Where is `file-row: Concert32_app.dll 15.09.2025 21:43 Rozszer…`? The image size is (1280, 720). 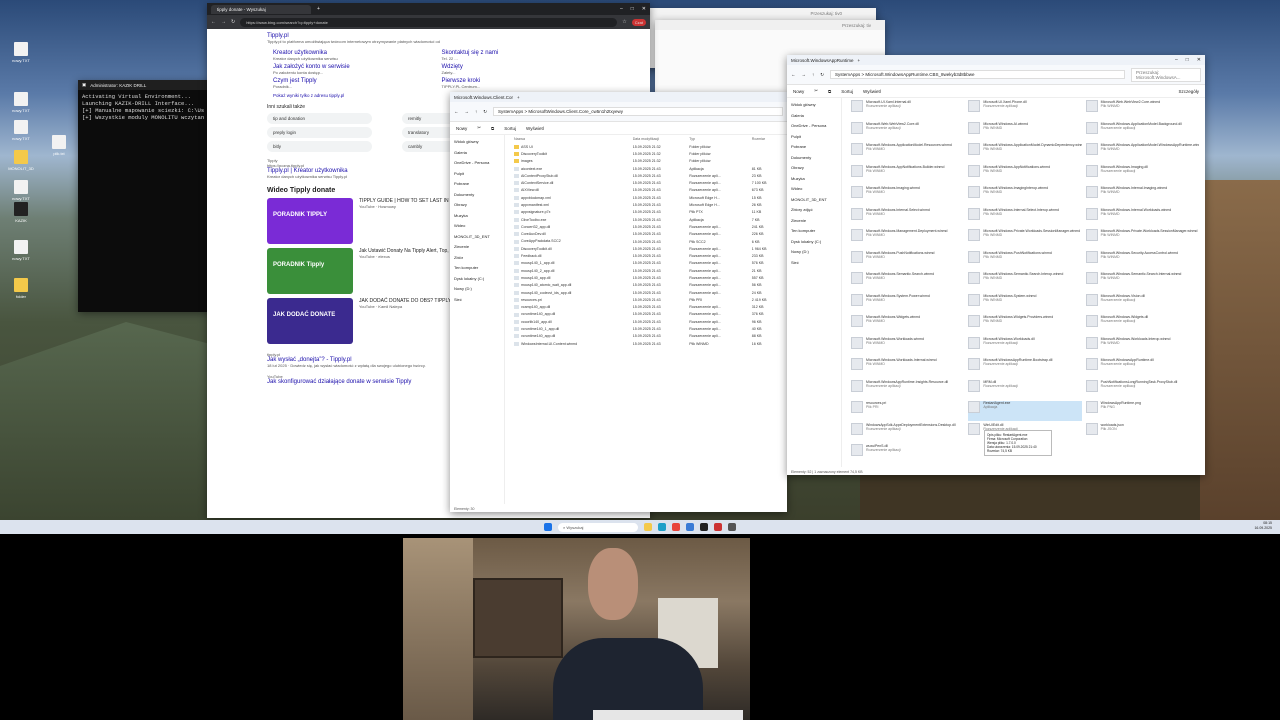
file-row: Concert32_app.dll 15.09.2025 21:43 Rozszer… is located at coordinates (647, 226).